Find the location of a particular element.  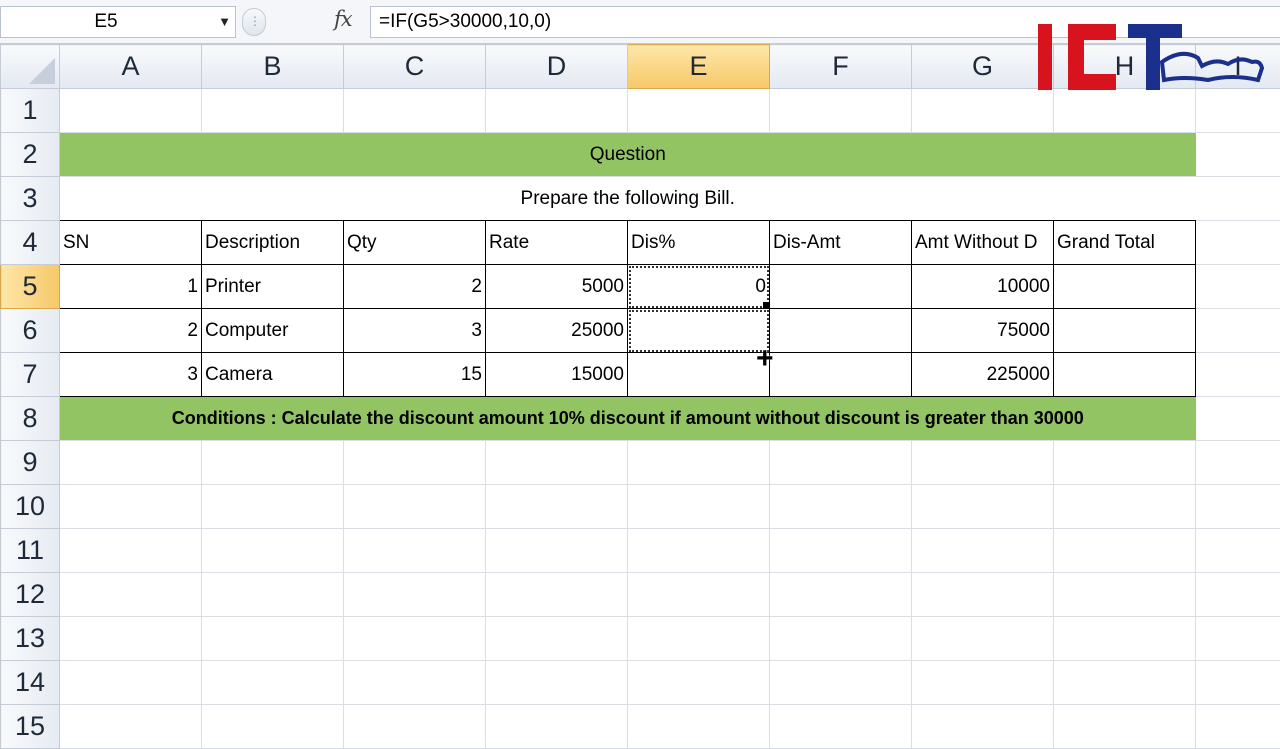

header-grand-total: Grand Total is located at coordinates (1125, 243).